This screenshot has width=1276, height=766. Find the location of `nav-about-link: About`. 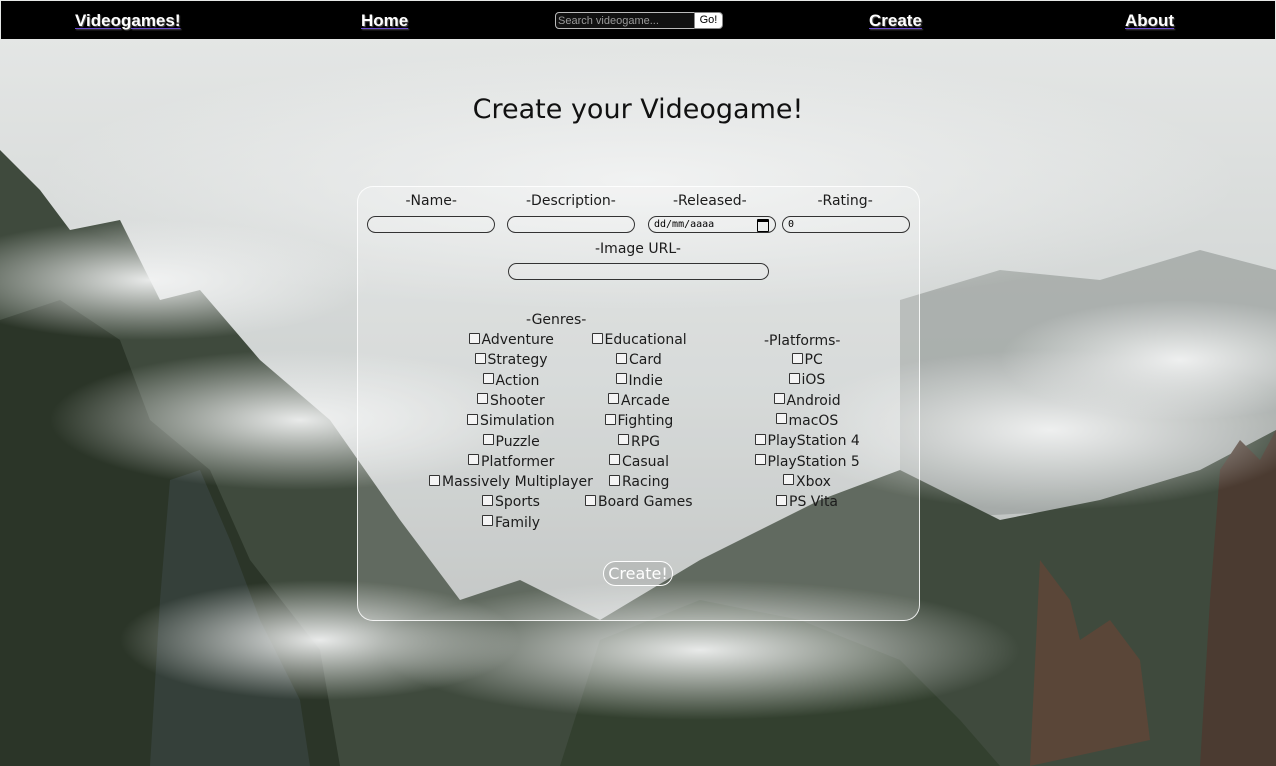

nav-about-link: About is located at coordinates (1149, 20).